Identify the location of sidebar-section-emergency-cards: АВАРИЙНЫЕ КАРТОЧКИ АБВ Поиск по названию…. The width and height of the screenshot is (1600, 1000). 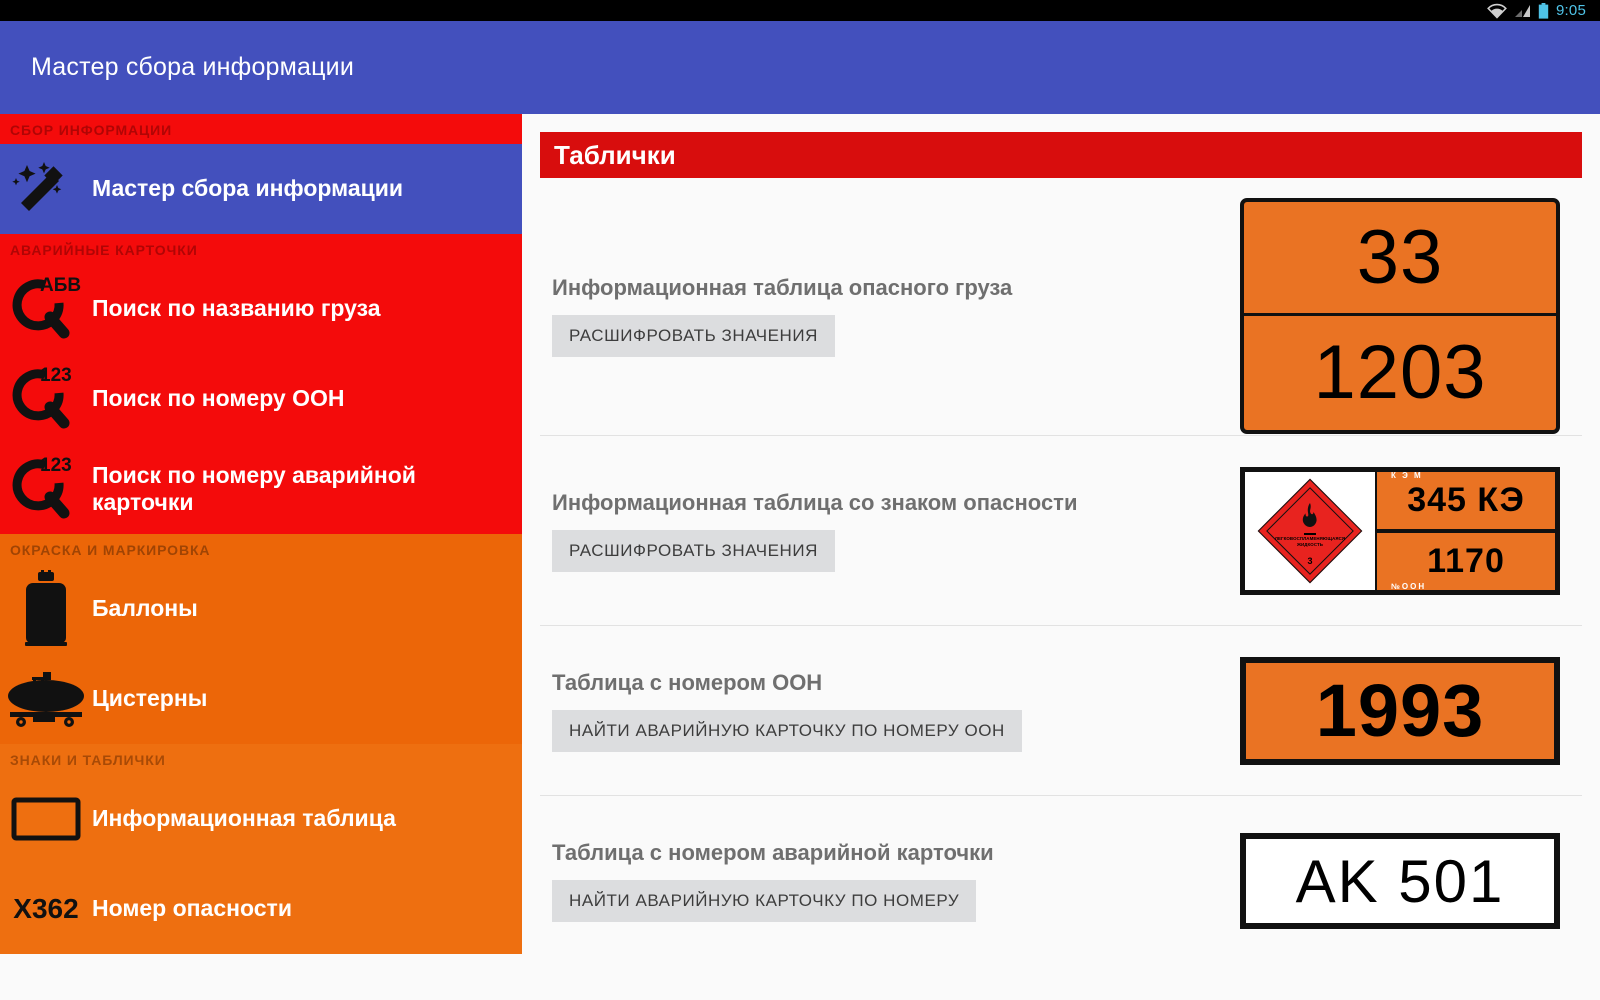
(261, 384).